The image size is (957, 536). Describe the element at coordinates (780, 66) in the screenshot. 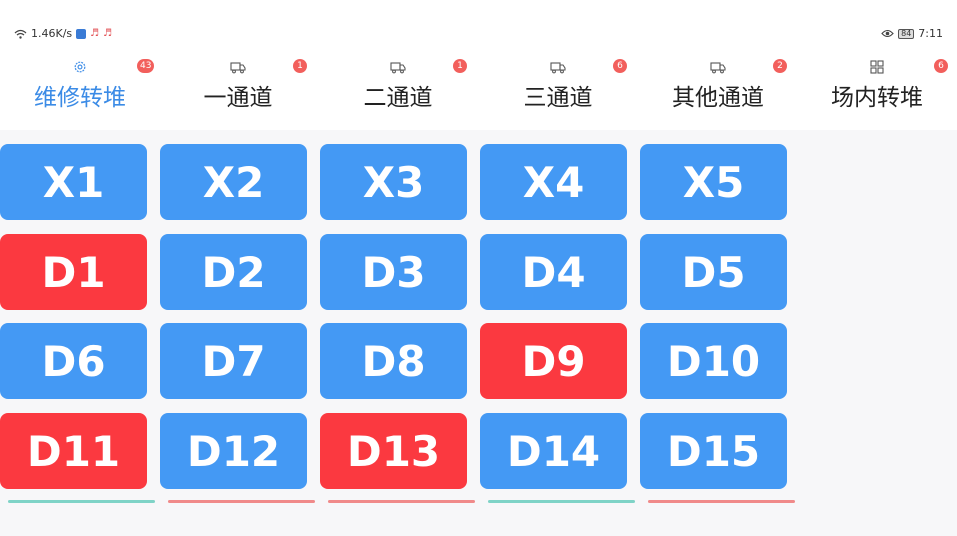

I see `tab-badge: 2` at that location.